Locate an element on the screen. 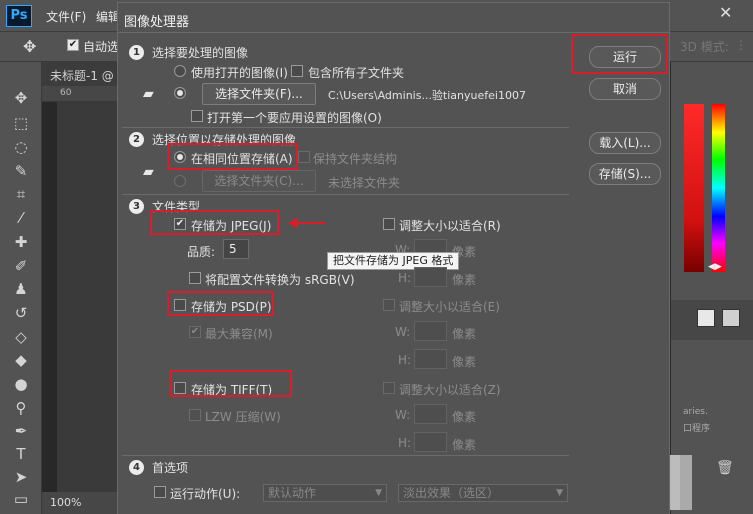 The width and height of the screenshot is (753, 514). action-value: 淡出效果（选区） is located at coordinates (451, 493).